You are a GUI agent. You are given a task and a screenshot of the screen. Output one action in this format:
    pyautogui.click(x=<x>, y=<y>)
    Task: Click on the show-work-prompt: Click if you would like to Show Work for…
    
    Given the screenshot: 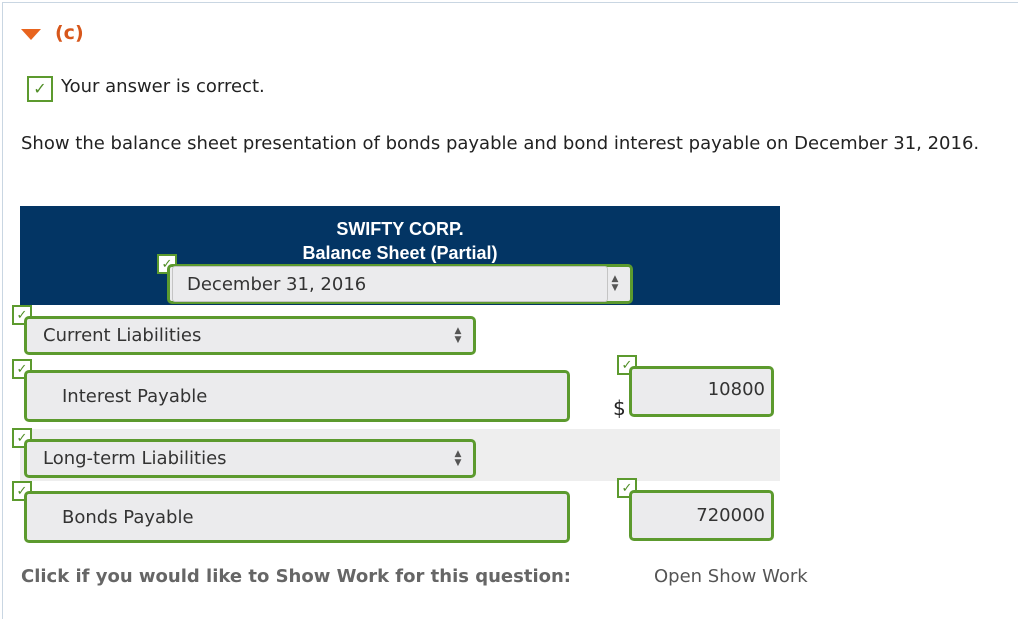 What is the action you would take?
    pyautogui.click(x=296, y=576)
    